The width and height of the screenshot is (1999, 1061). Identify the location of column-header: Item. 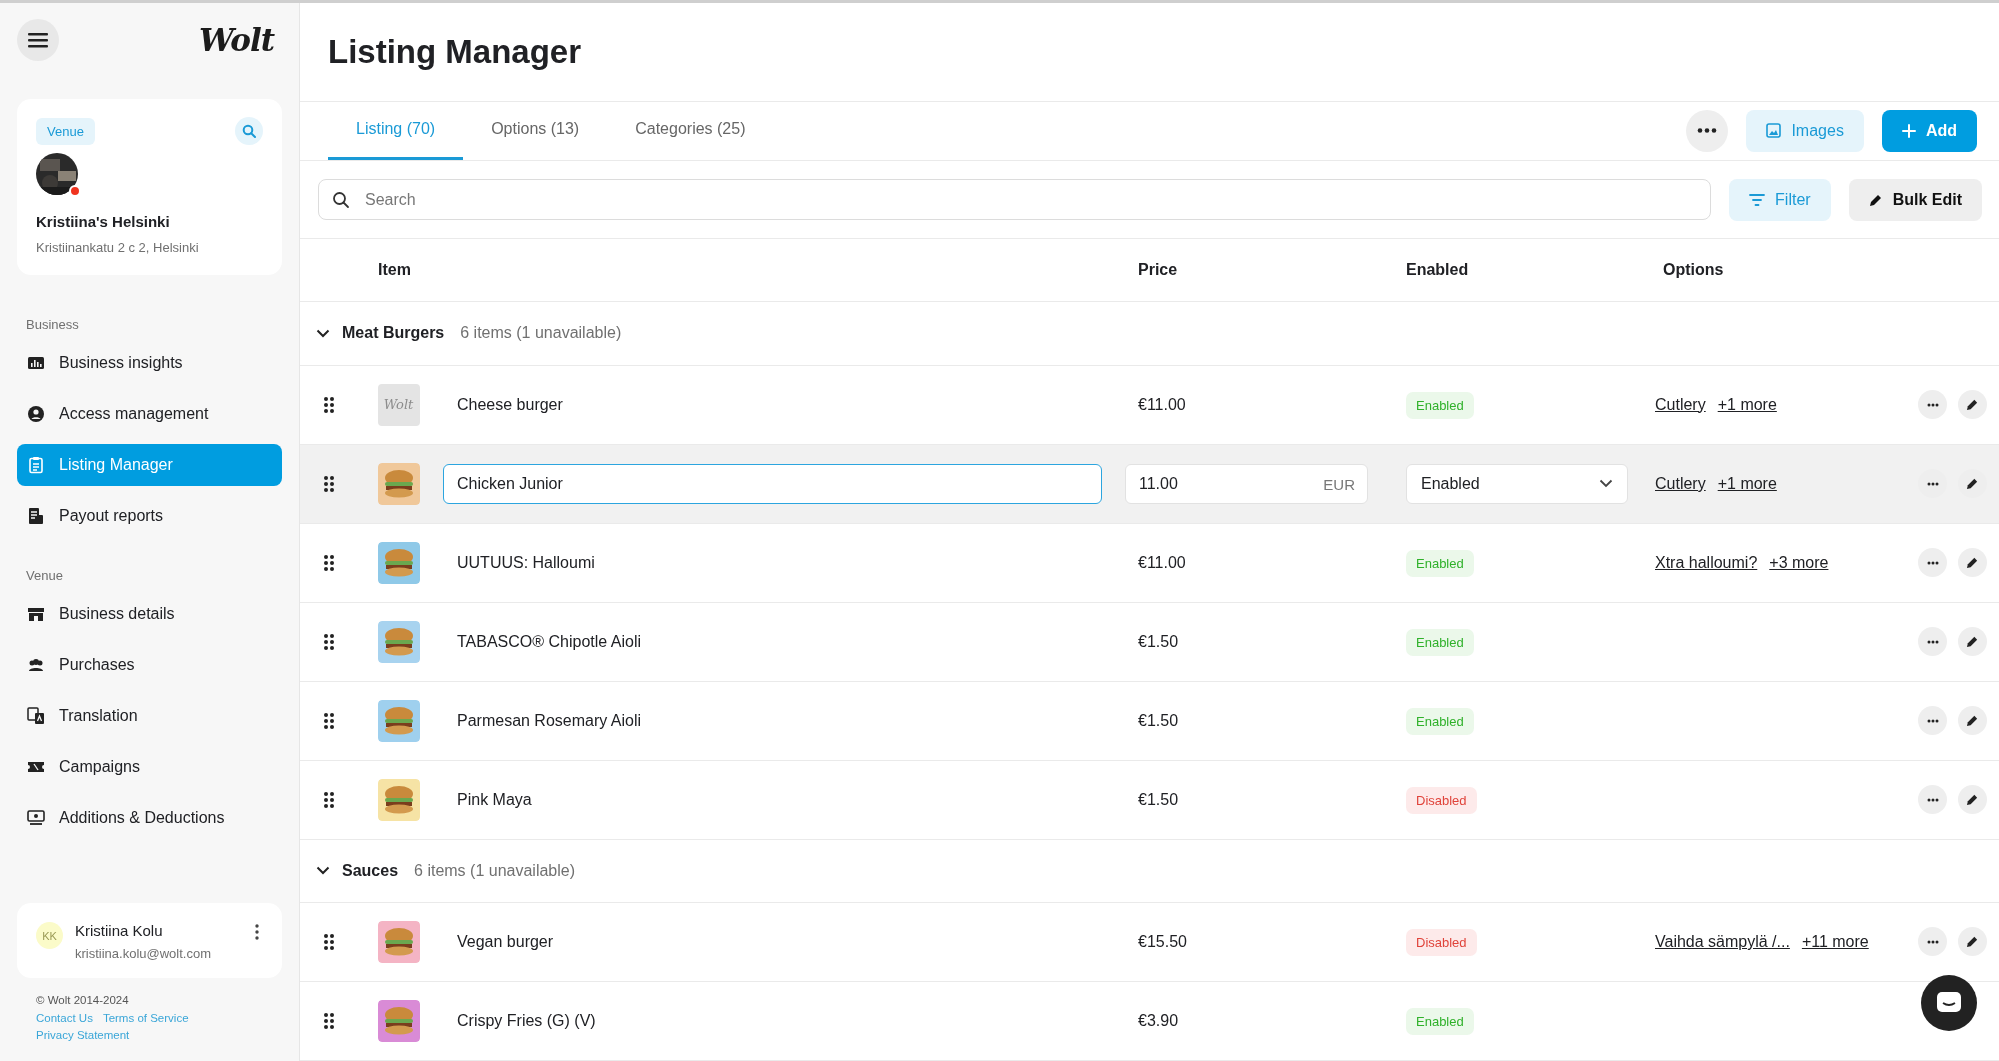
(394, 270).